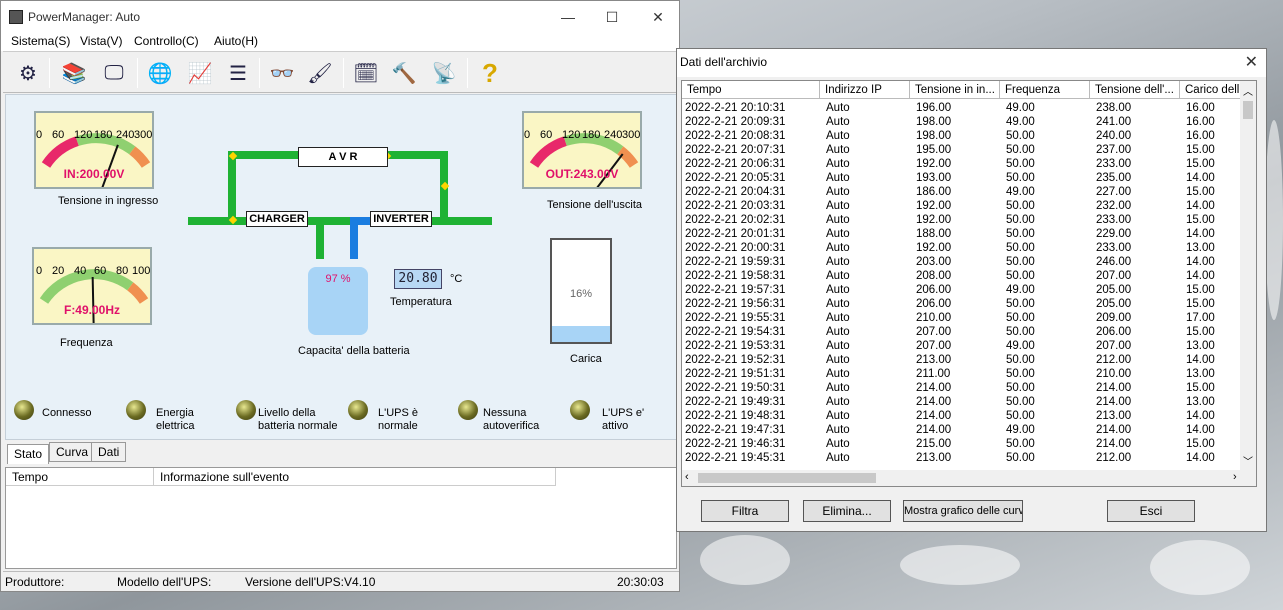  I want to click on column-header: Tempo, so click(751, 90).